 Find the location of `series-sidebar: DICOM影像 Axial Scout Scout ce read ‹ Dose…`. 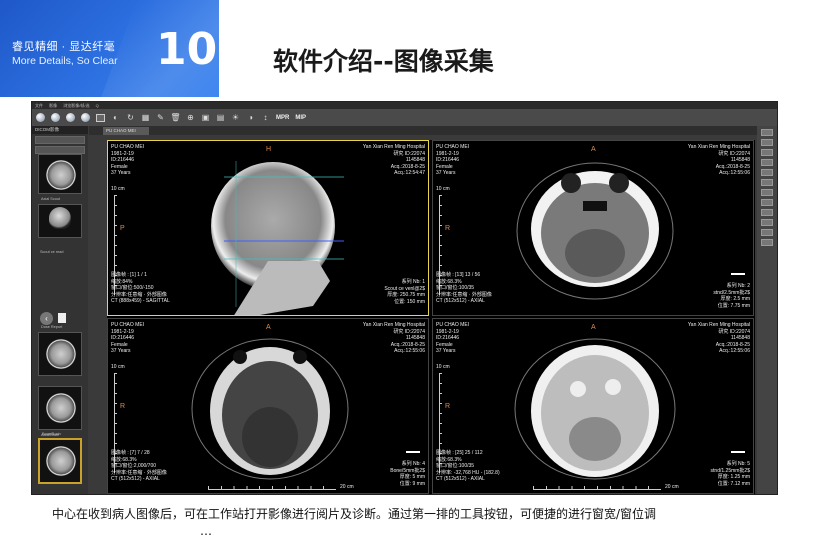

series-sidebar: DICOM影像 Axial Scout Scout ce read ‹ Dose… is located at coordinates (60, 310).